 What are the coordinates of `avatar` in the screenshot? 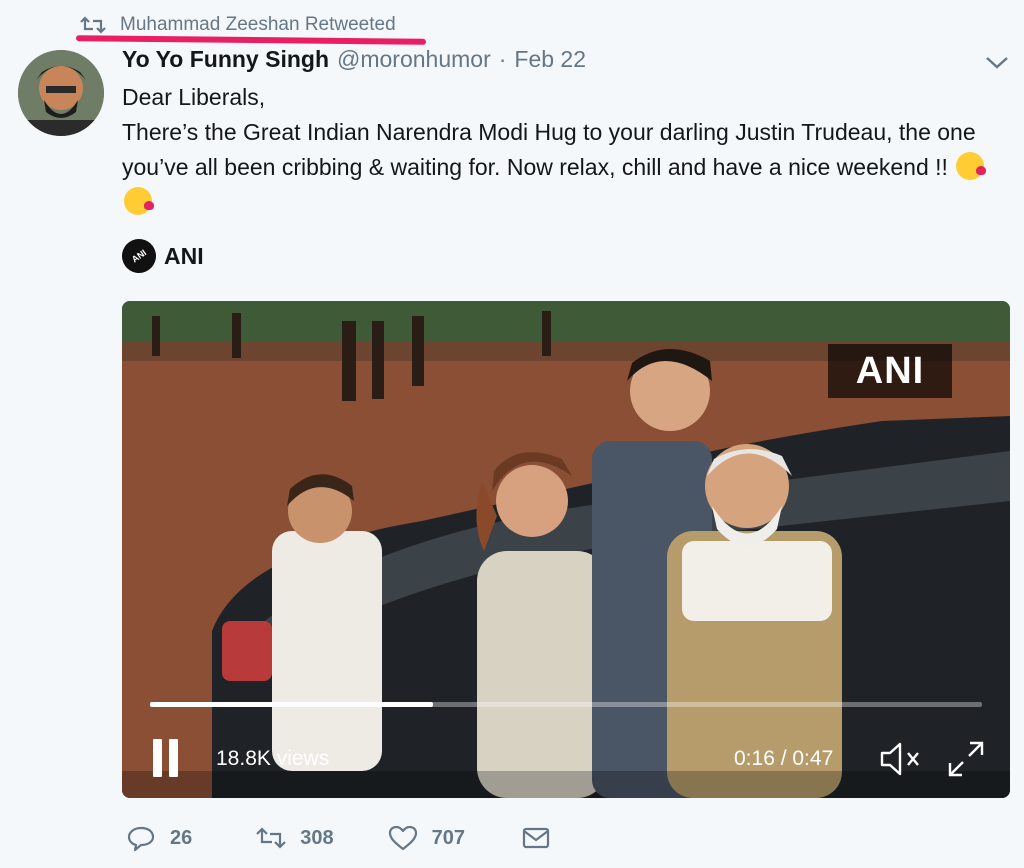 It's located at (61, 93).